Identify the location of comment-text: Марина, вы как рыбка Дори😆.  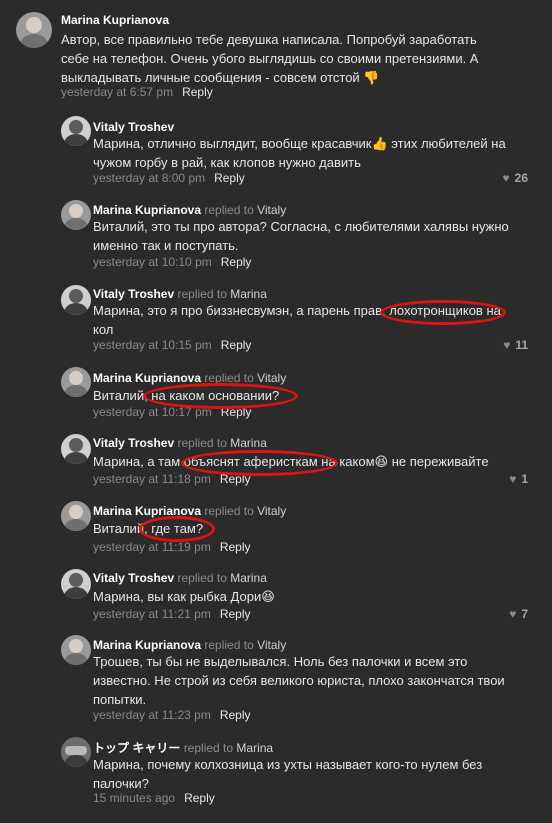
(184, 596).